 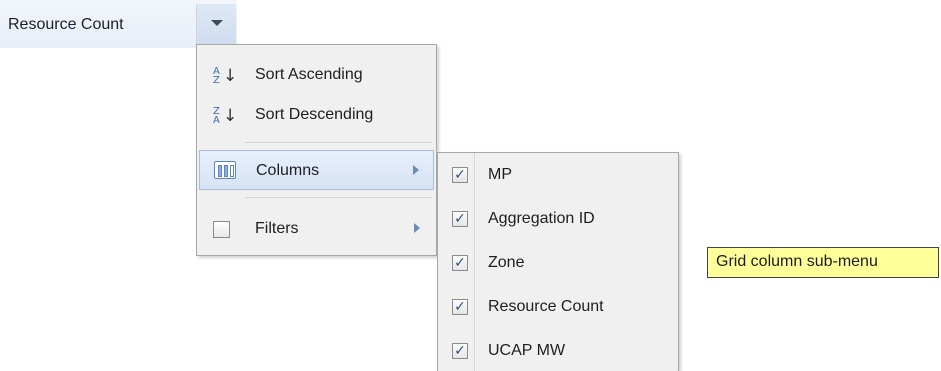 What do you see at coordinates (546, 306) in the screenshot?
I see `column-toggle-label: Resource Count` at bounding box center [546, 306].